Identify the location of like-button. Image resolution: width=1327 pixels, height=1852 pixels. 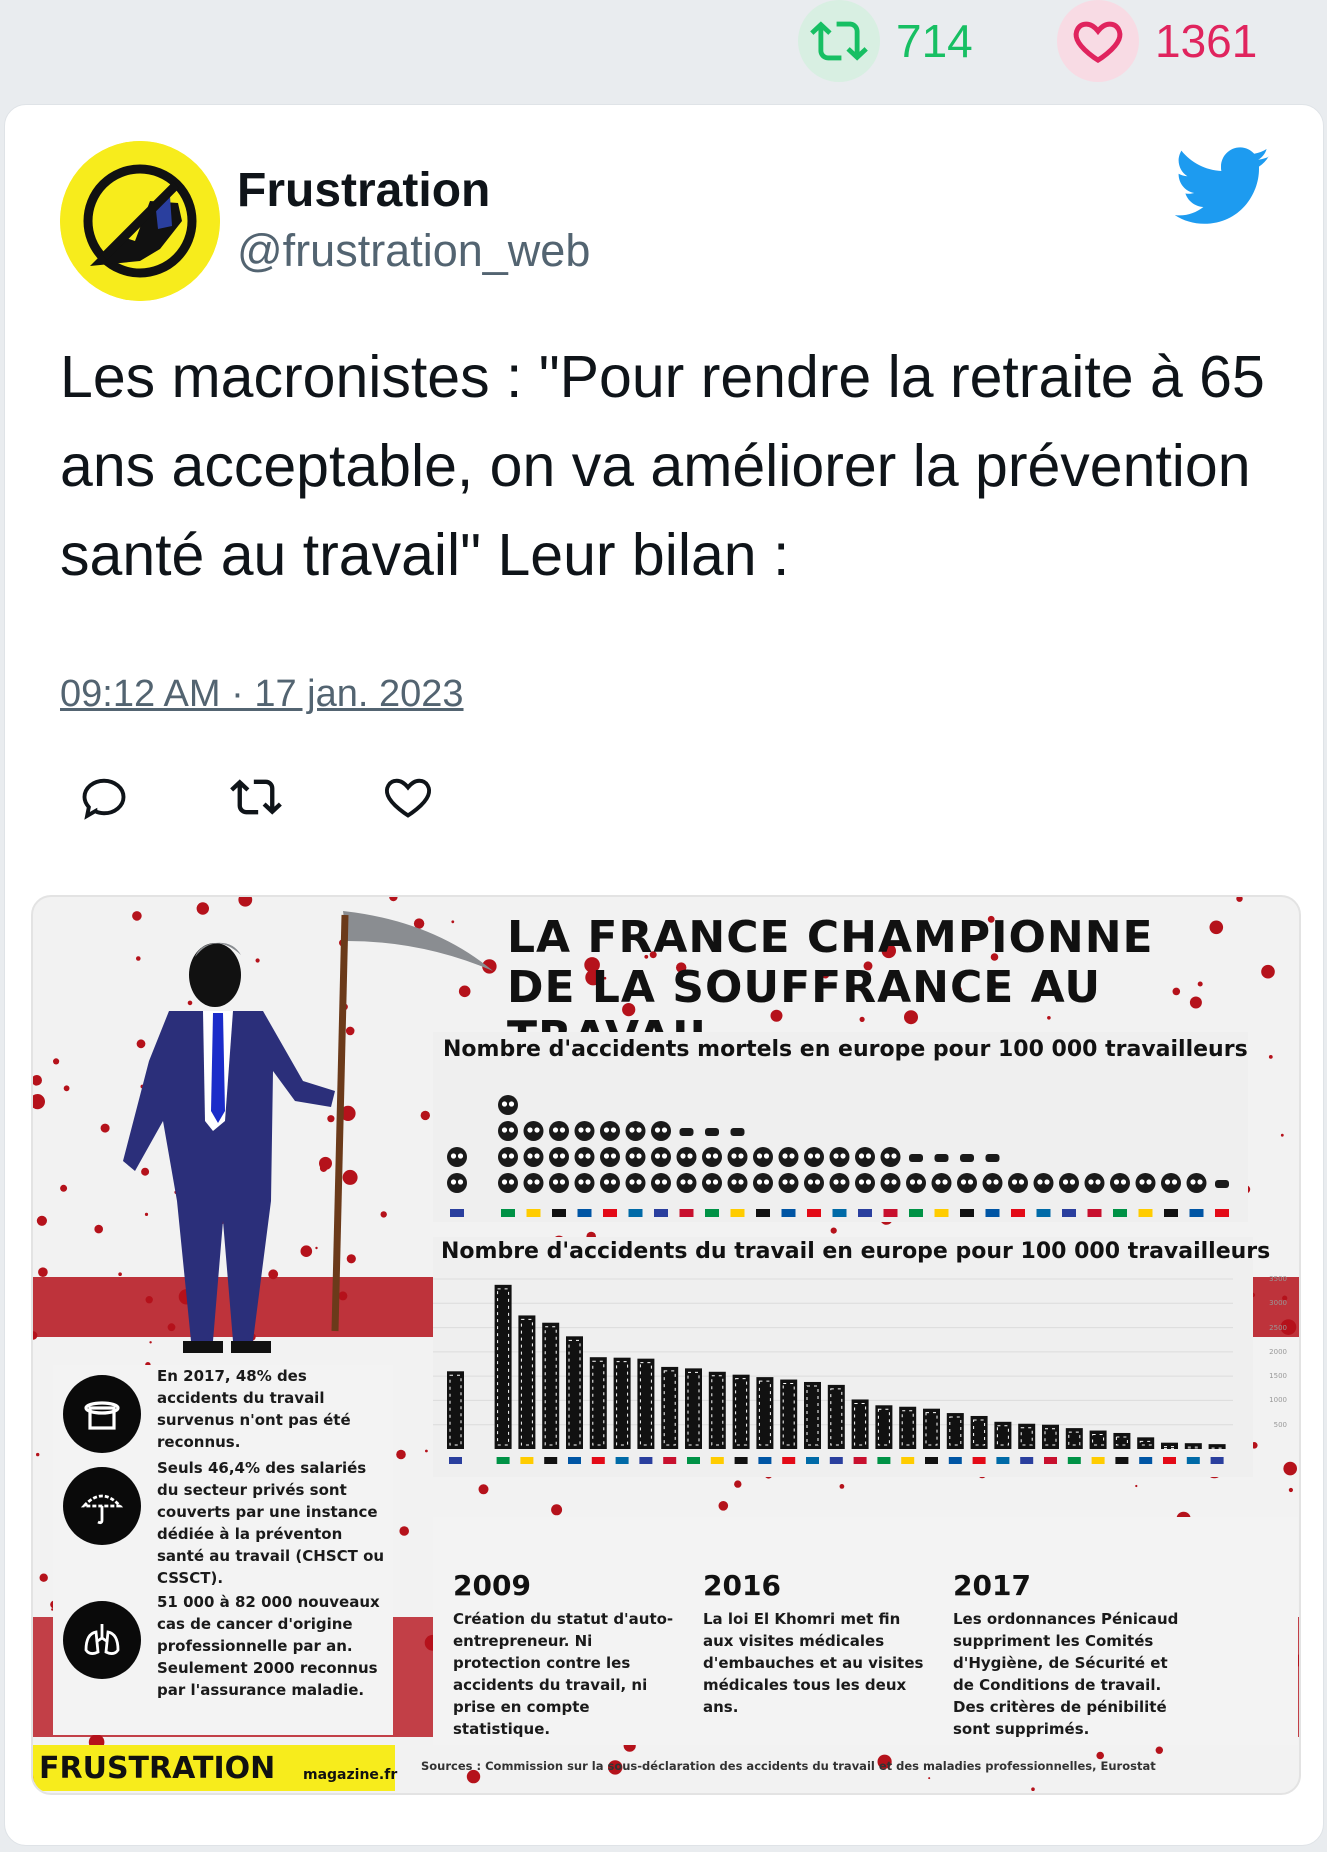
(440, 799).